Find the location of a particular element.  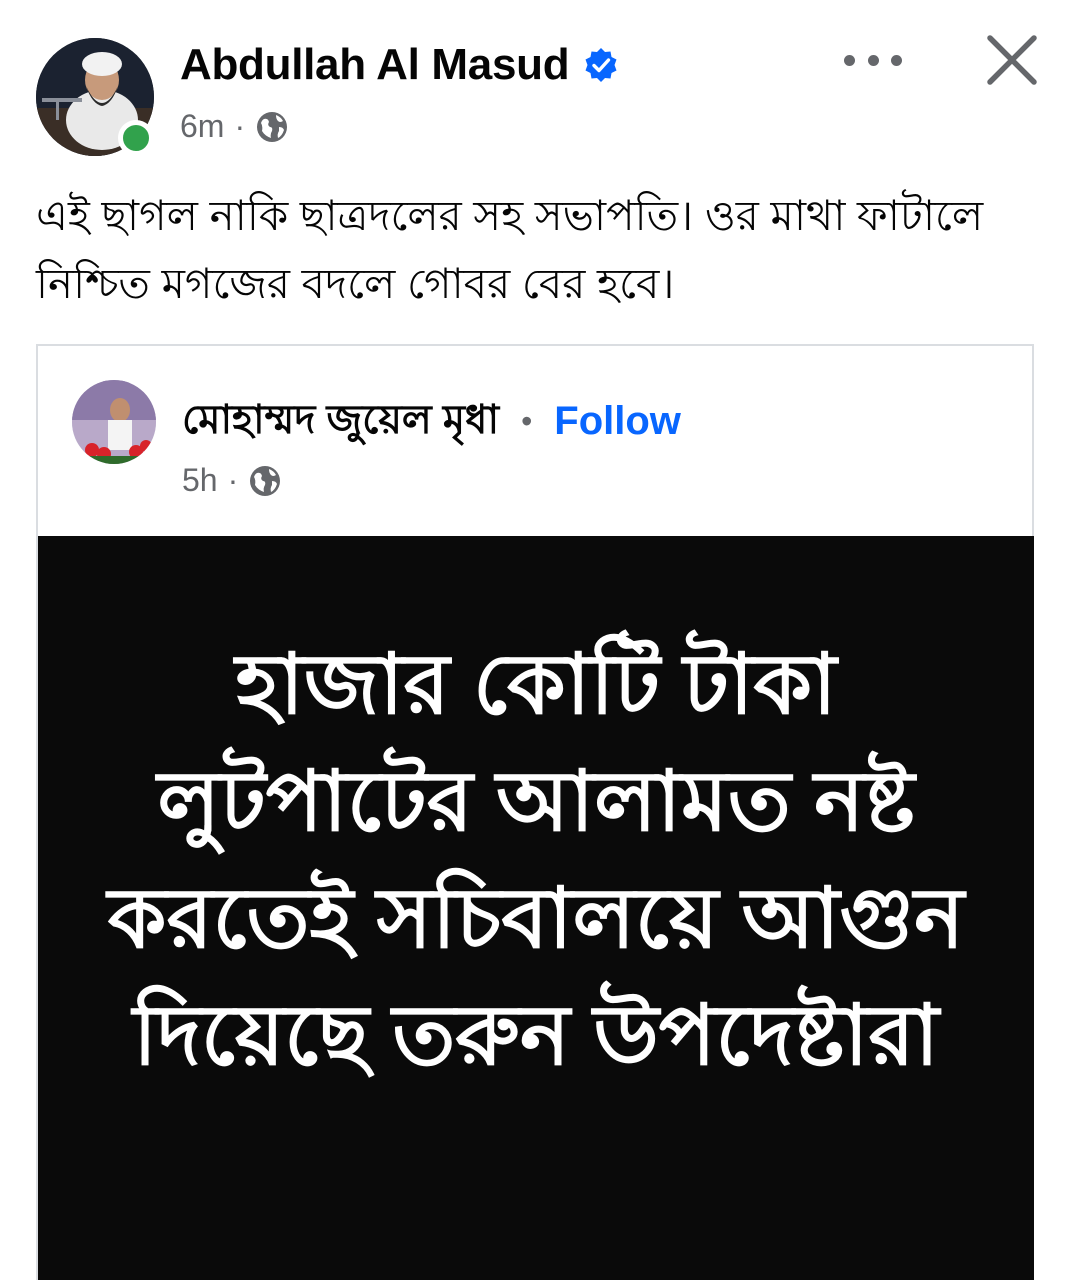

shared-author-name: মোহাম্মদ জুয়েল মৃধা is located at coordinates (340, 421).